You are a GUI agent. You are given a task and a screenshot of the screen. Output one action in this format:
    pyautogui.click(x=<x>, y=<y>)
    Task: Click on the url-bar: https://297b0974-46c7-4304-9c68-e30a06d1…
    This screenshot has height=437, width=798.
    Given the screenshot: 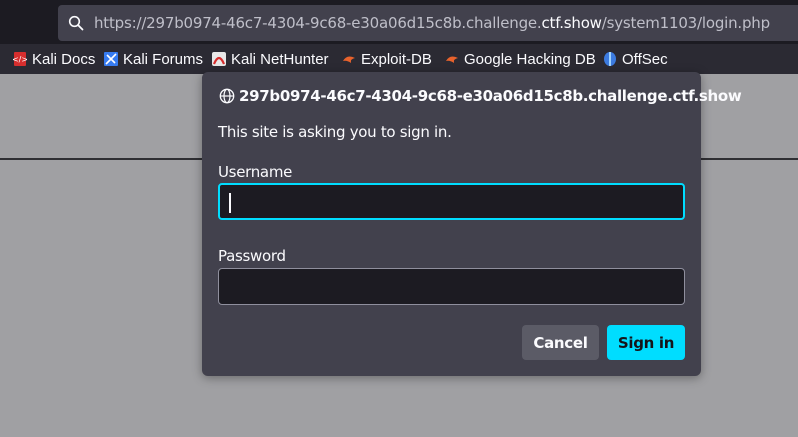 What is the action you would take?
    pyautogui.click(x=428, y=23)
    